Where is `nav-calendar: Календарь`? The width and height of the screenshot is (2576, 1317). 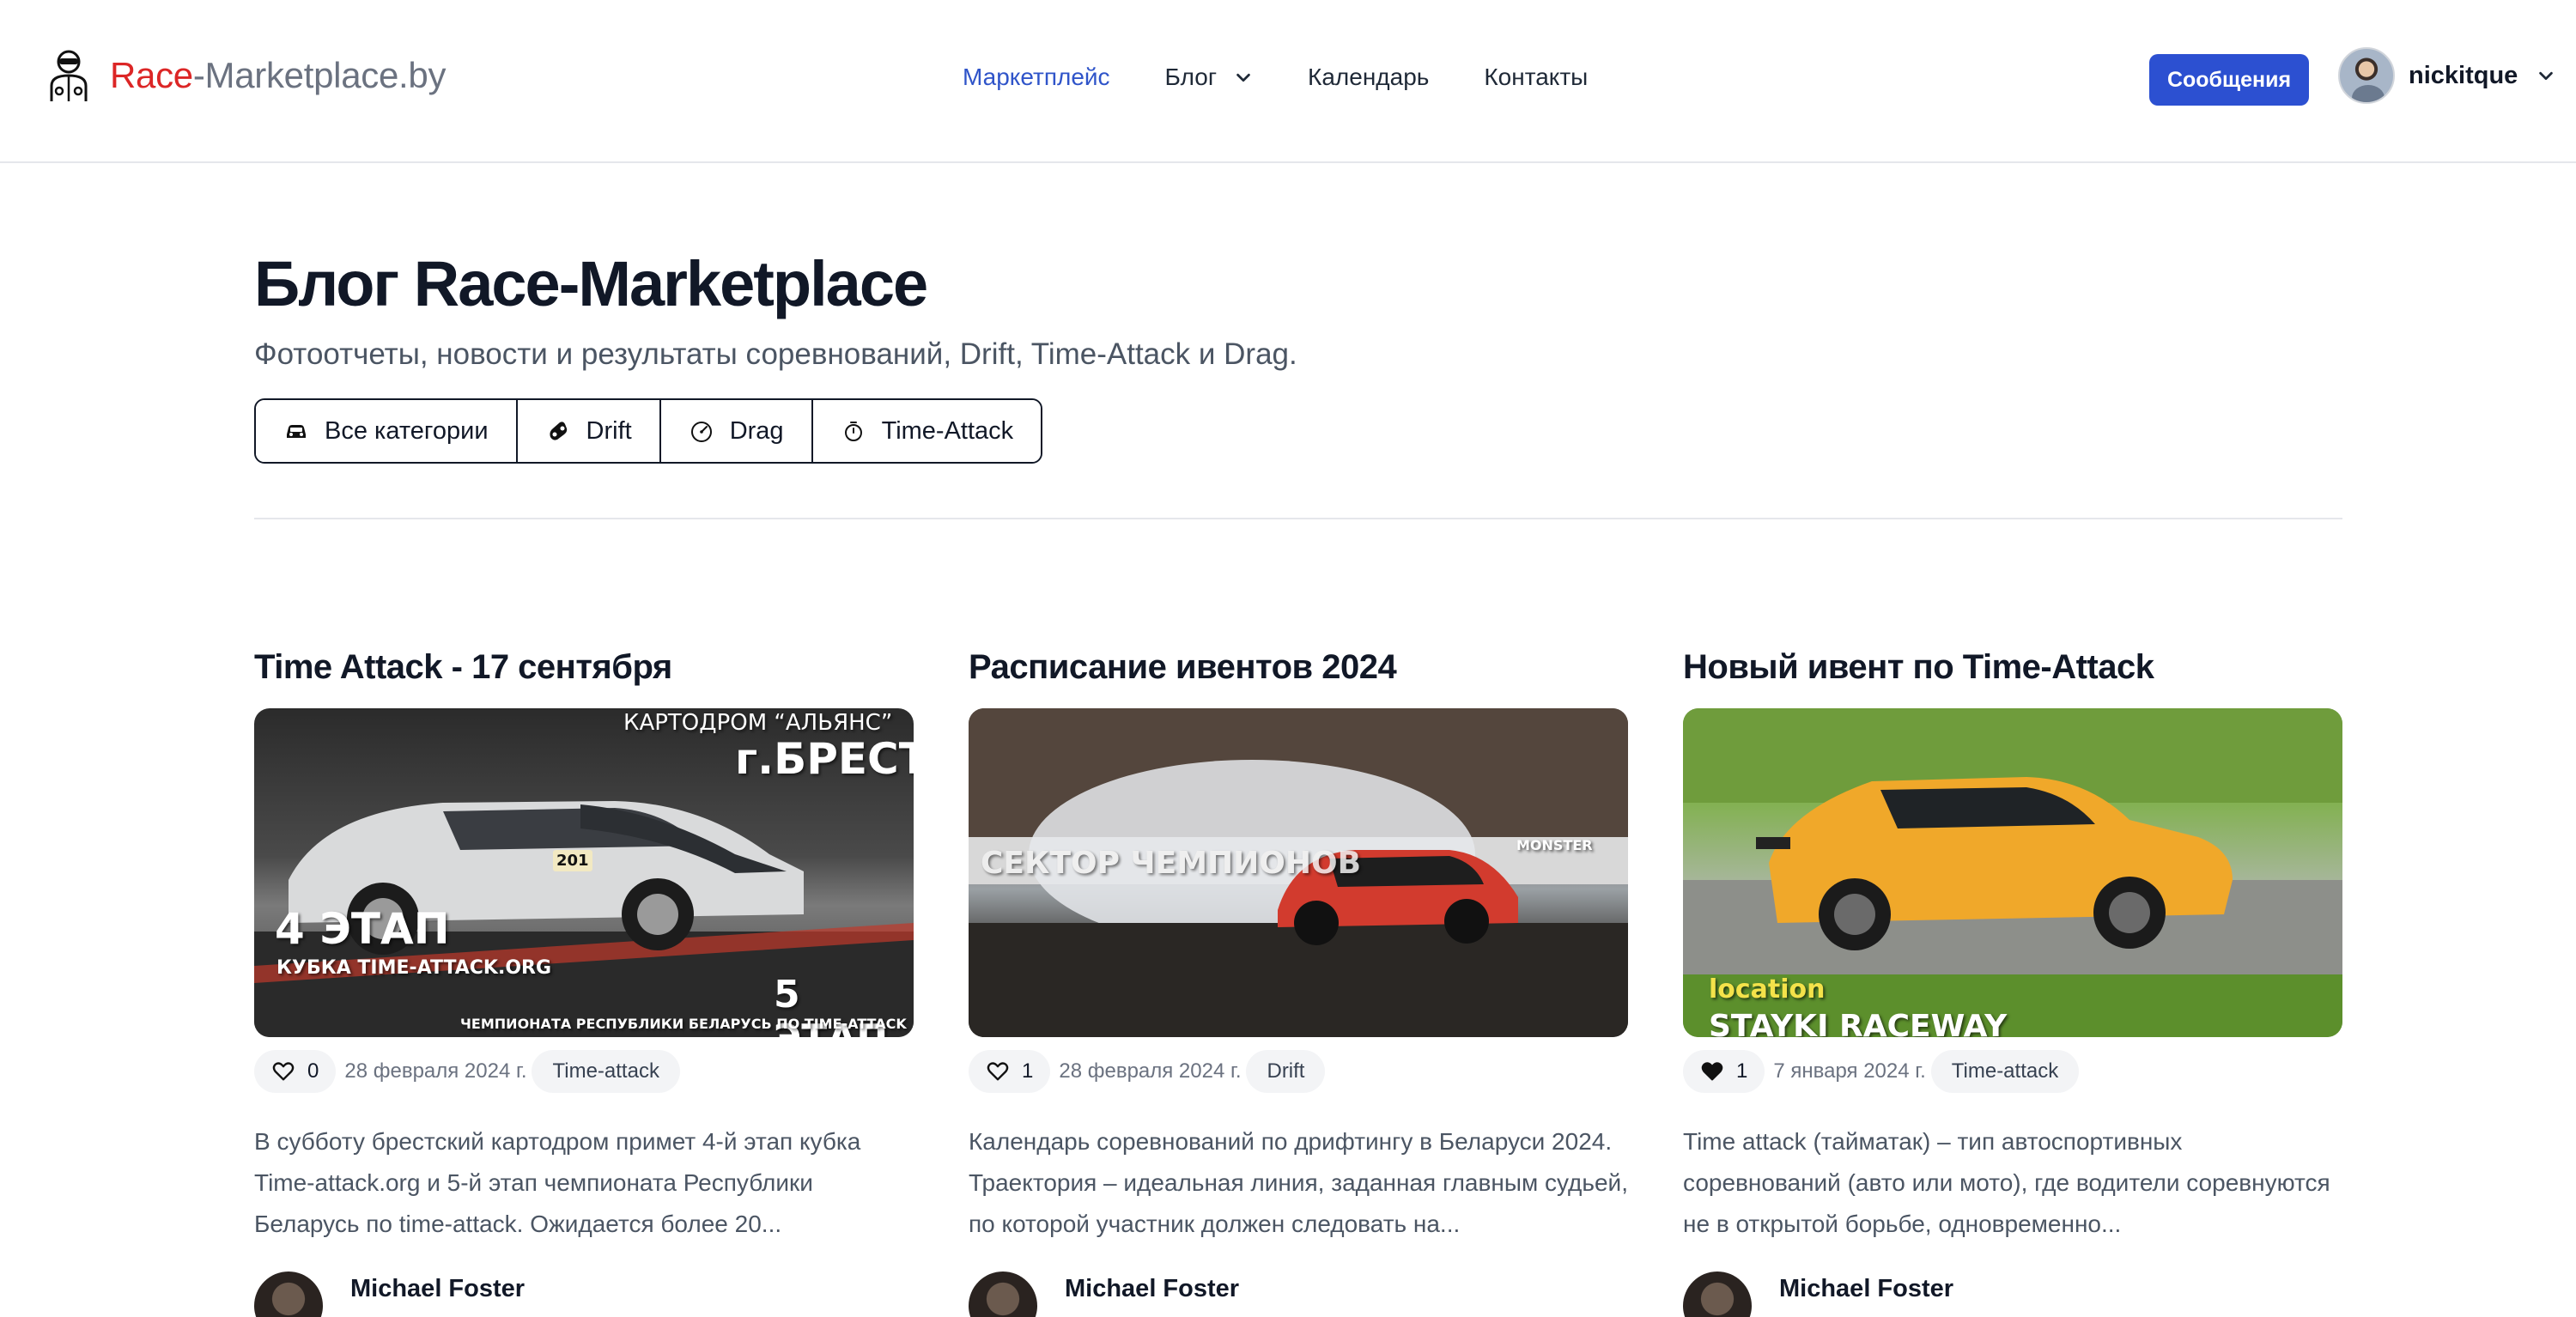
nav-calendar: Календарь is located at coordinates (1368, 78).